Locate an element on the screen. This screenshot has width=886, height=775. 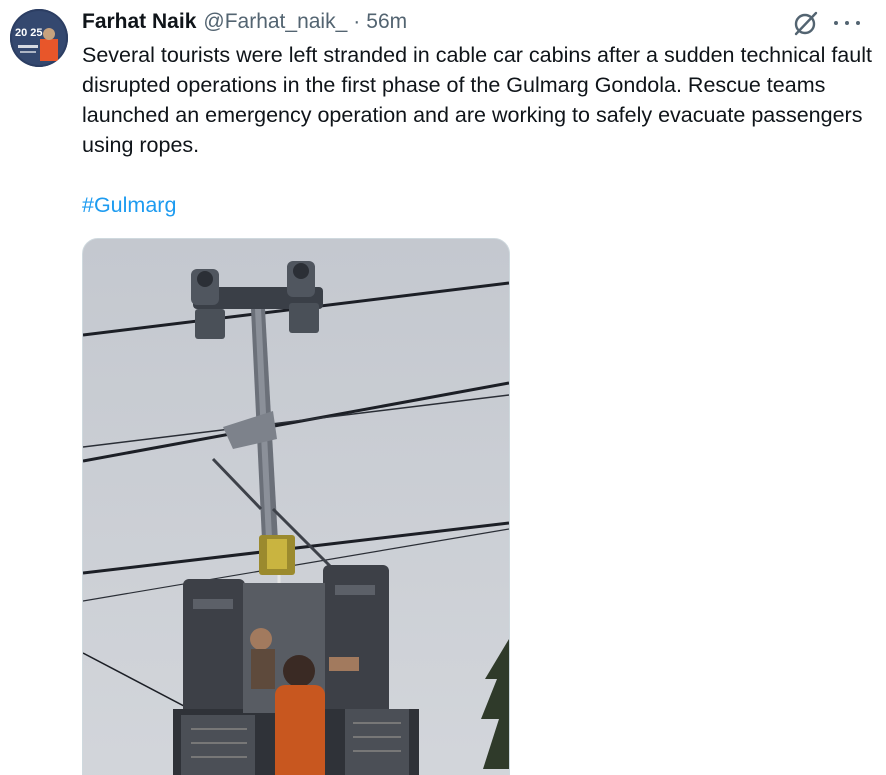
tweet-header: Farhat Naik @Farhat_naik_ · 56m is located at coordinates (244, 22).